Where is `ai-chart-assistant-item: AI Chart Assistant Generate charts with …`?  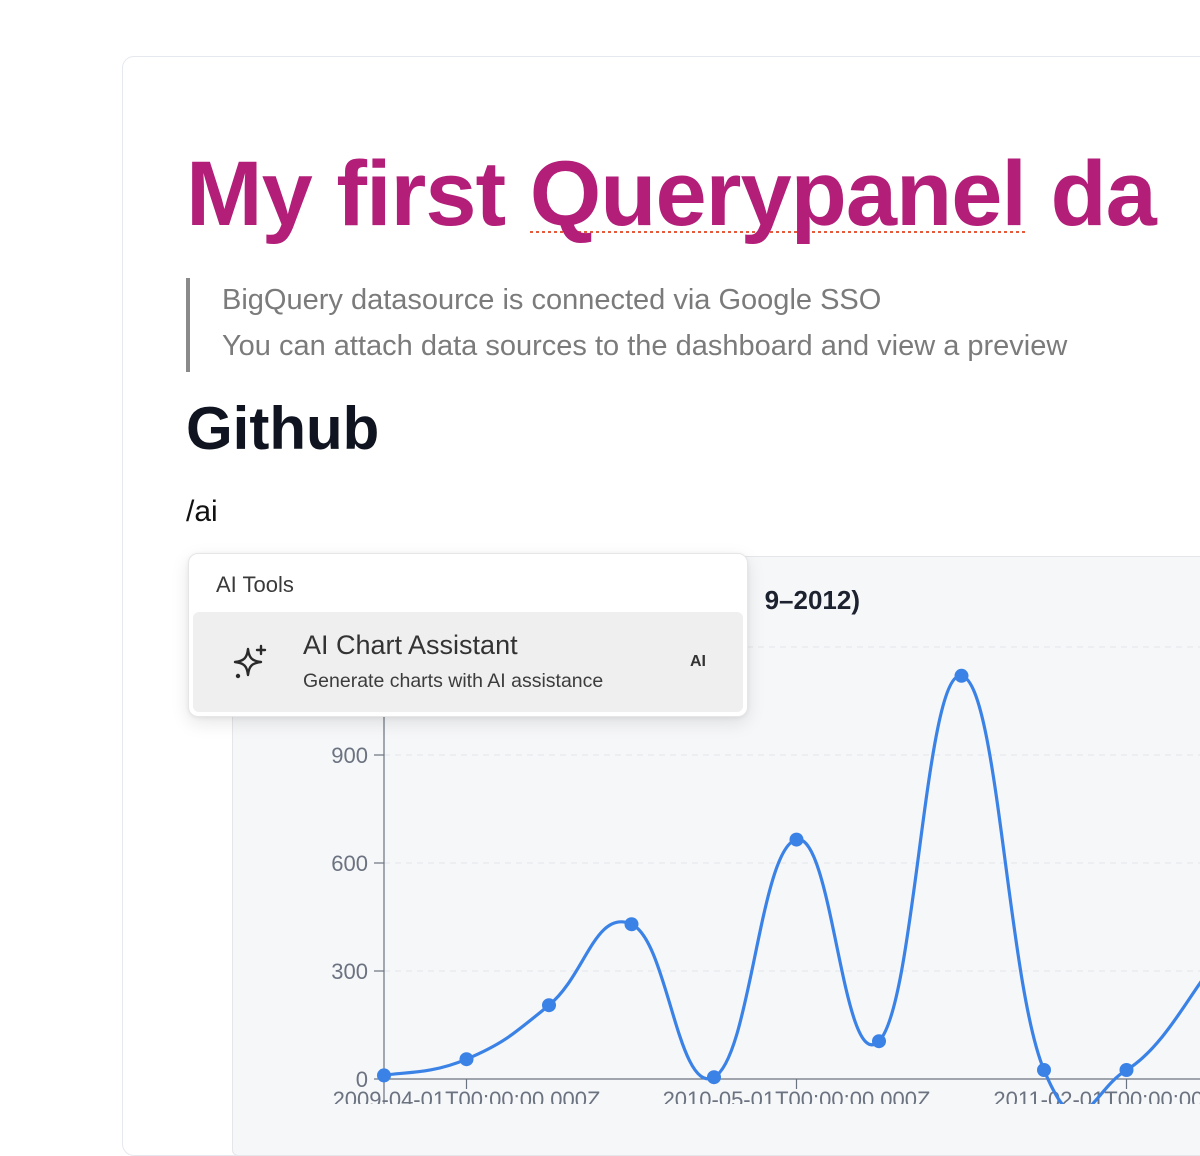 ai-chart-assistant-item: AI Chart Assistant Generate charts with … is located at coordinates (468, 662).